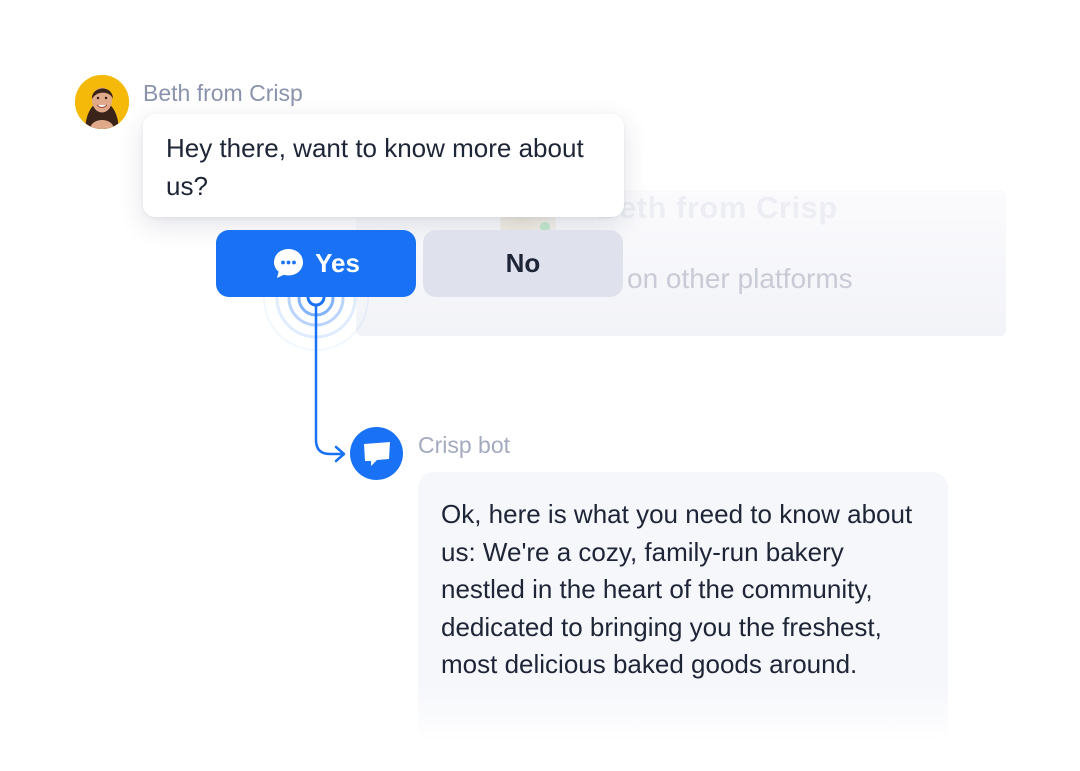  I want to click on crisp-chat-icon, so click(376, 453).